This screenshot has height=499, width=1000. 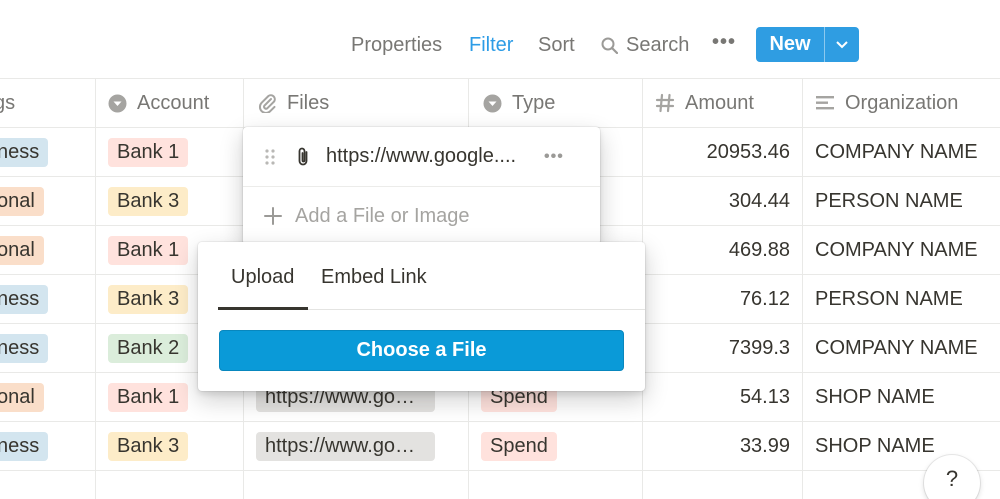 What do you see at coordinates (270, 157) in the screenshot?
I see `drag-handle-icon` at bounding box center [270, 157].